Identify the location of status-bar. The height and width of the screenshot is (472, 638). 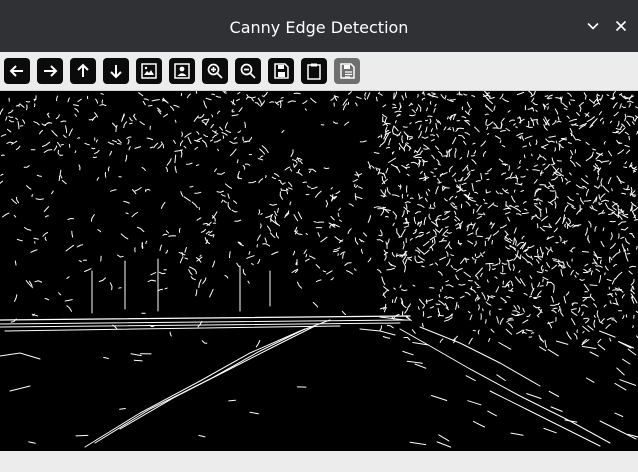
(319, 461).